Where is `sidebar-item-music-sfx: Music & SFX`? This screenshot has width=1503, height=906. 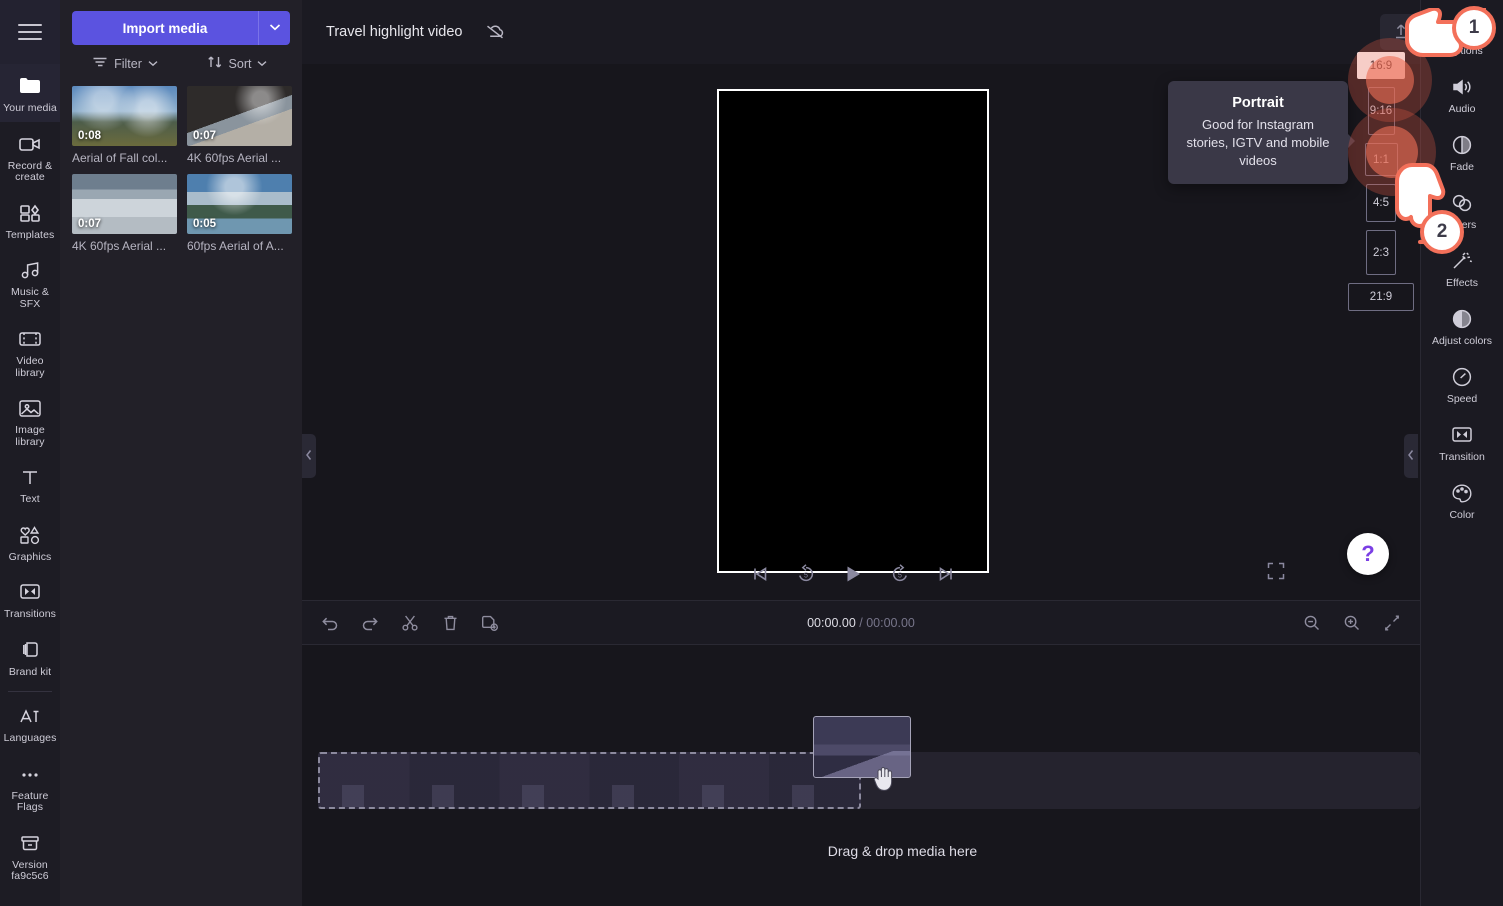 sidebar-item-music-sfx: Music & SFX is located at coordinates (30, 282).